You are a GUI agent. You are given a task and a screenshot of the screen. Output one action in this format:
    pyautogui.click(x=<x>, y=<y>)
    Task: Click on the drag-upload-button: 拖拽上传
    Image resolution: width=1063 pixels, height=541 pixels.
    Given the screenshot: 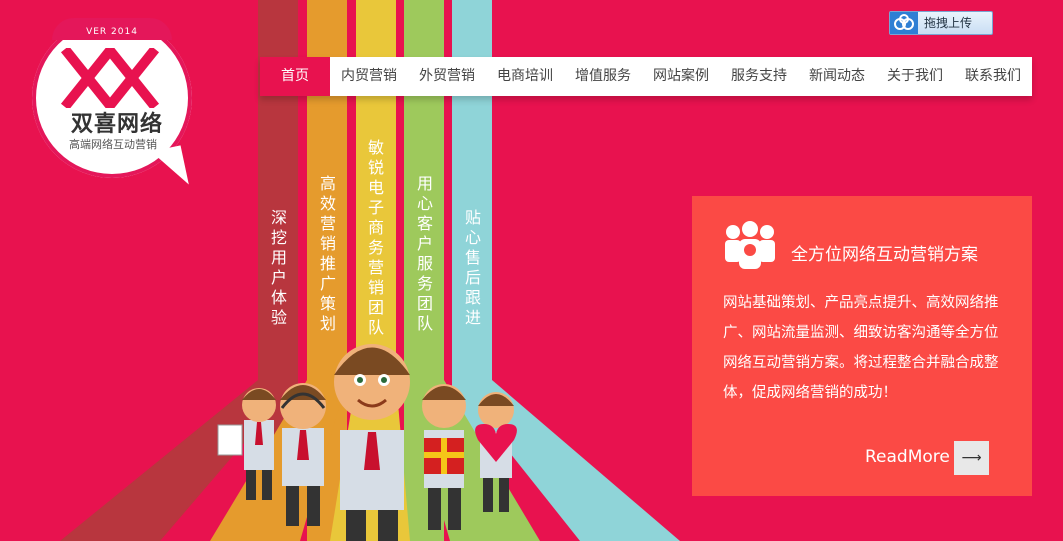 What is the action you would take?
    pyautogui.click(x=941, y=23)
    